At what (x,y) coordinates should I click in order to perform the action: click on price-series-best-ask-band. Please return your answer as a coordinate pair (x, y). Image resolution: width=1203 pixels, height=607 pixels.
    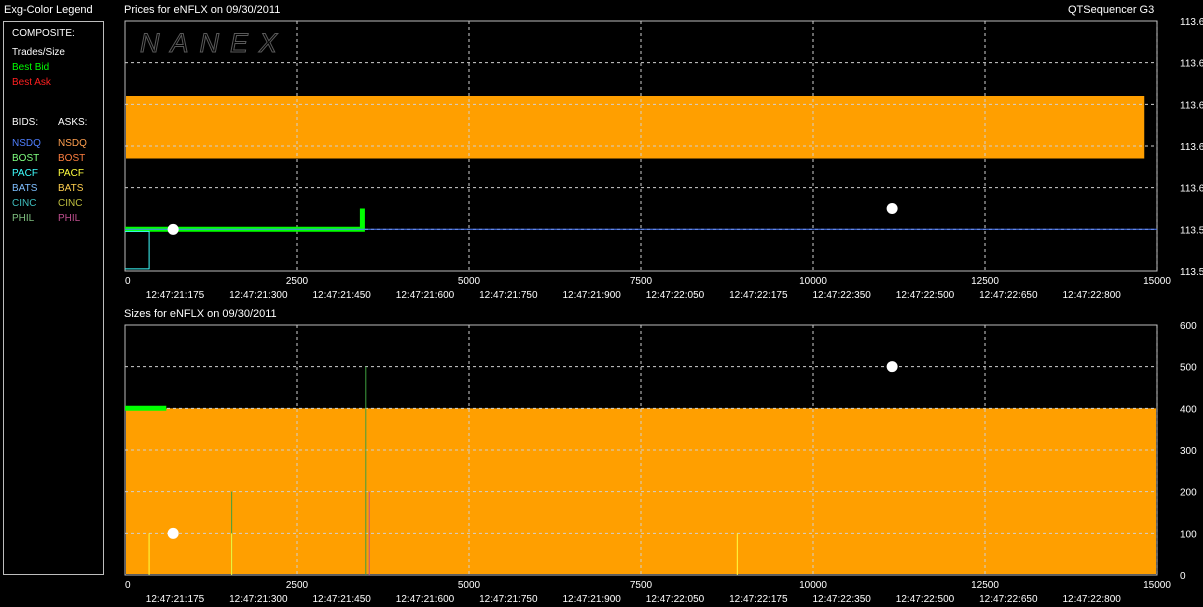
    Looking at the image, I should click on (635, 127).